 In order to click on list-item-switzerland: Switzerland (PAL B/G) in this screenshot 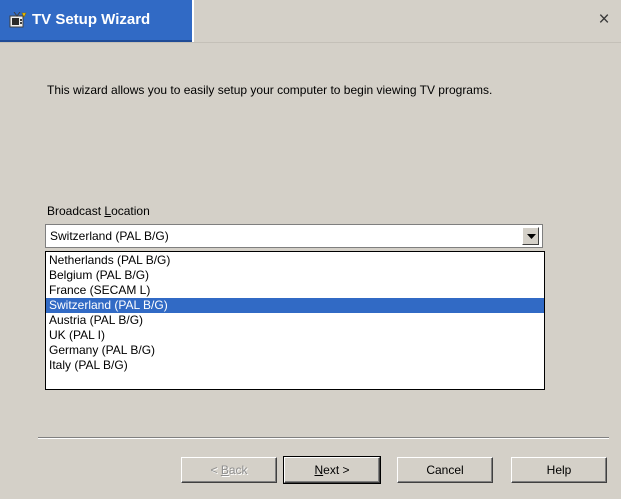, I will do `click(295, 305)`.